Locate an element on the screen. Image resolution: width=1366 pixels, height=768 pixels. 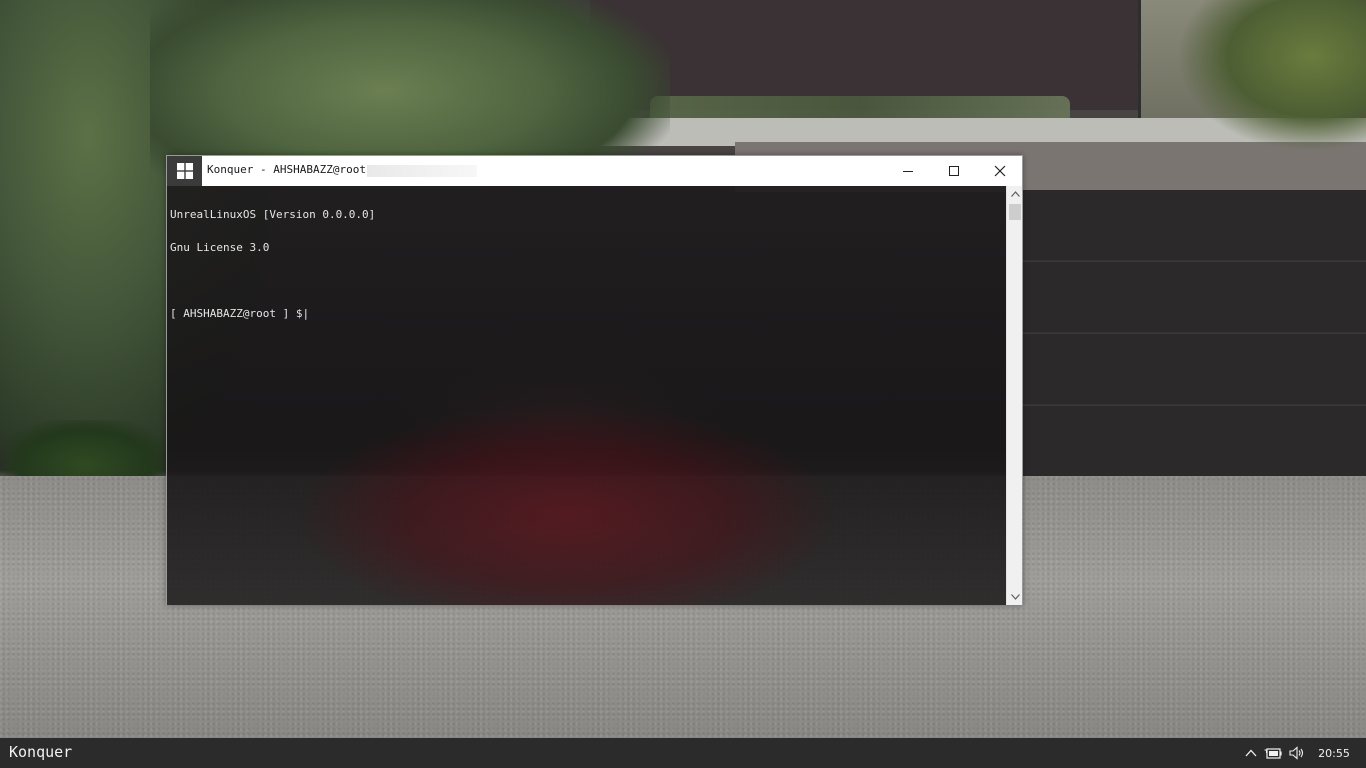
wallpaper-garage-door is located at coordinates (1193, 333).